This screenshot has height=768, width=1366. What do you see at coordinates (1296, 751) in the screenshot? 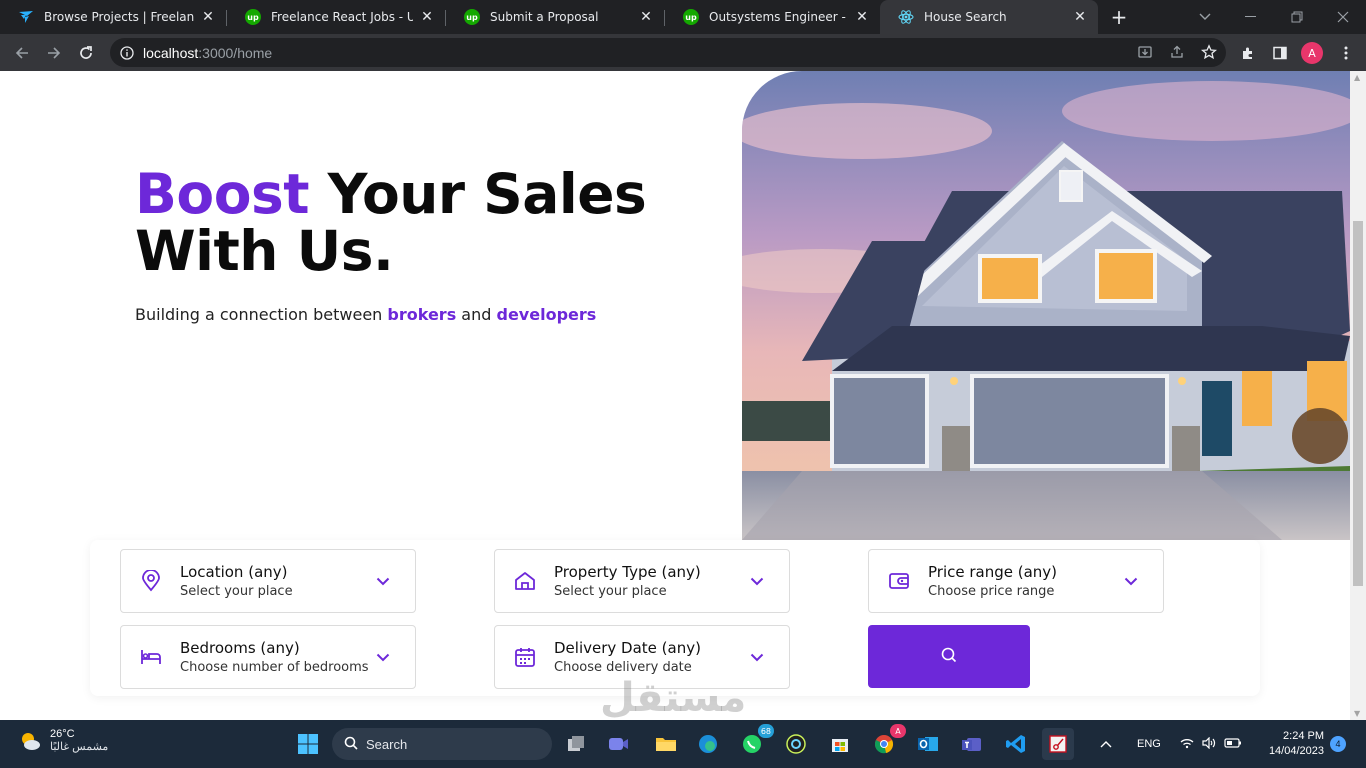
I see `clock-date: 14/04/2023` at bounding box center [1296, 751].